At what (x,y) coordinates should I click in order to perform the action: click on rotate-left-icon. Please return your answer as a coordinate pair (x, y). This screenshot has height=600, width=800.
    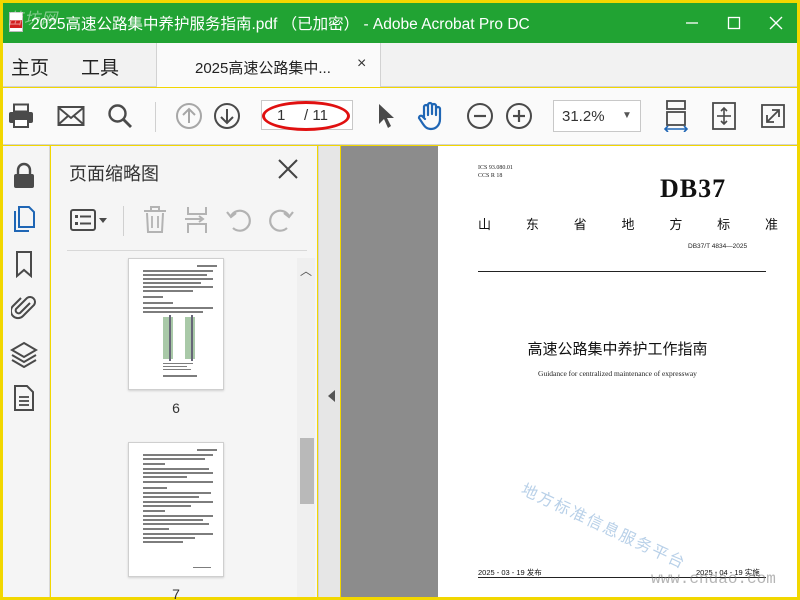
    Looking at the image, I should click on (238, 220).